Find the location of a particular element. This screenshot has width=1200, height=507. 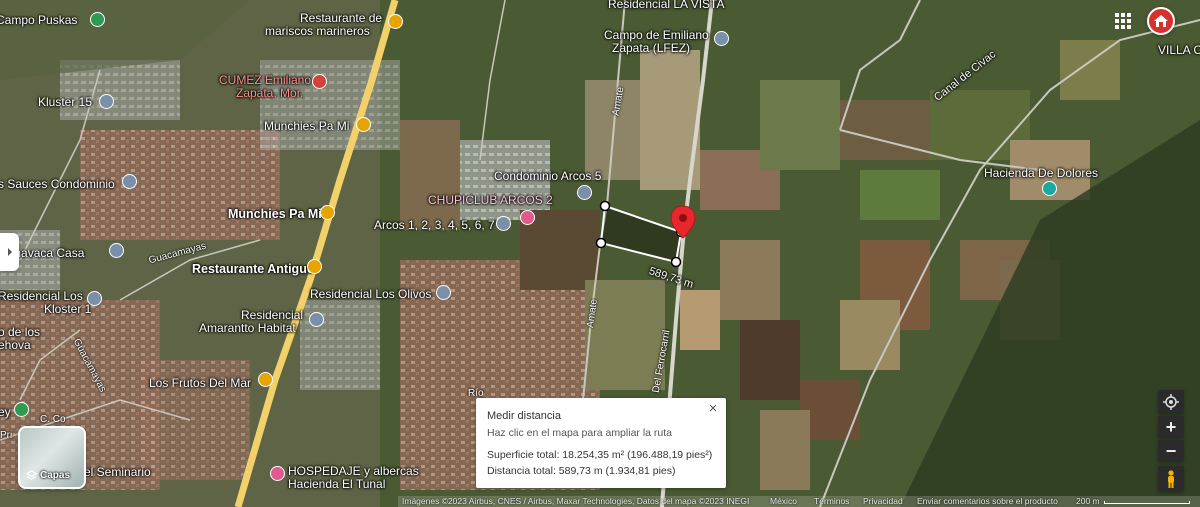

restaurant-pin-icon is located at coordinates (395, 21).